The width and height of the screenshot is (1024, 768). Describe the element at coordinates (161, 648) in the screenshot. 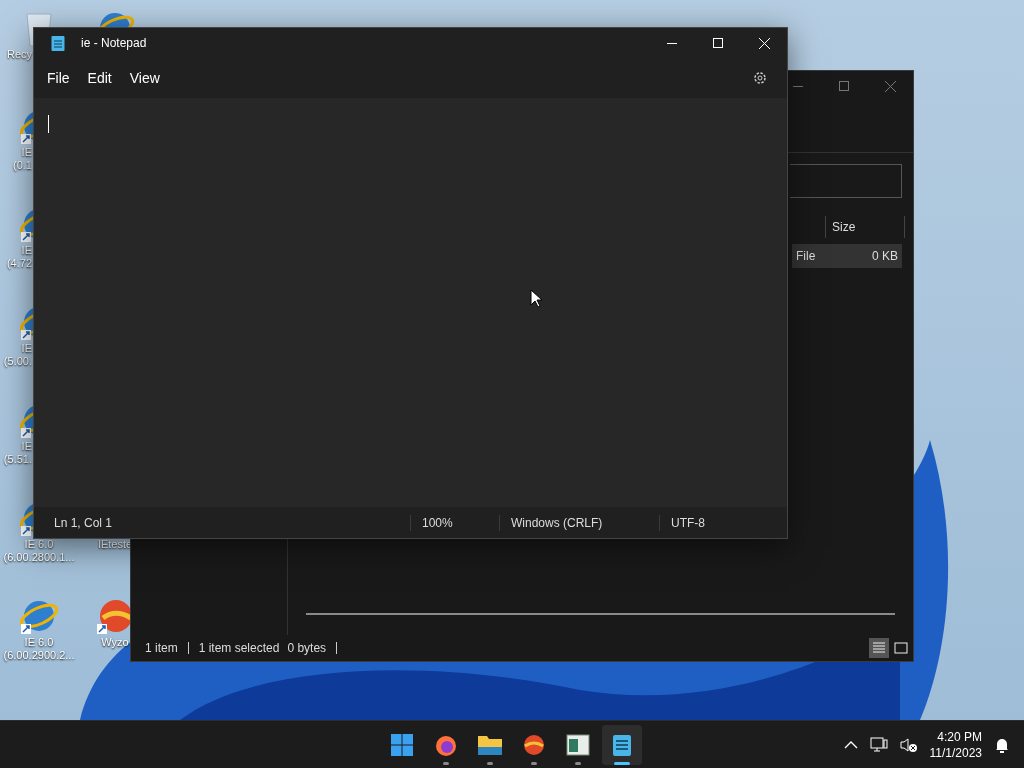

I see `status-text: 1 item` at that location.